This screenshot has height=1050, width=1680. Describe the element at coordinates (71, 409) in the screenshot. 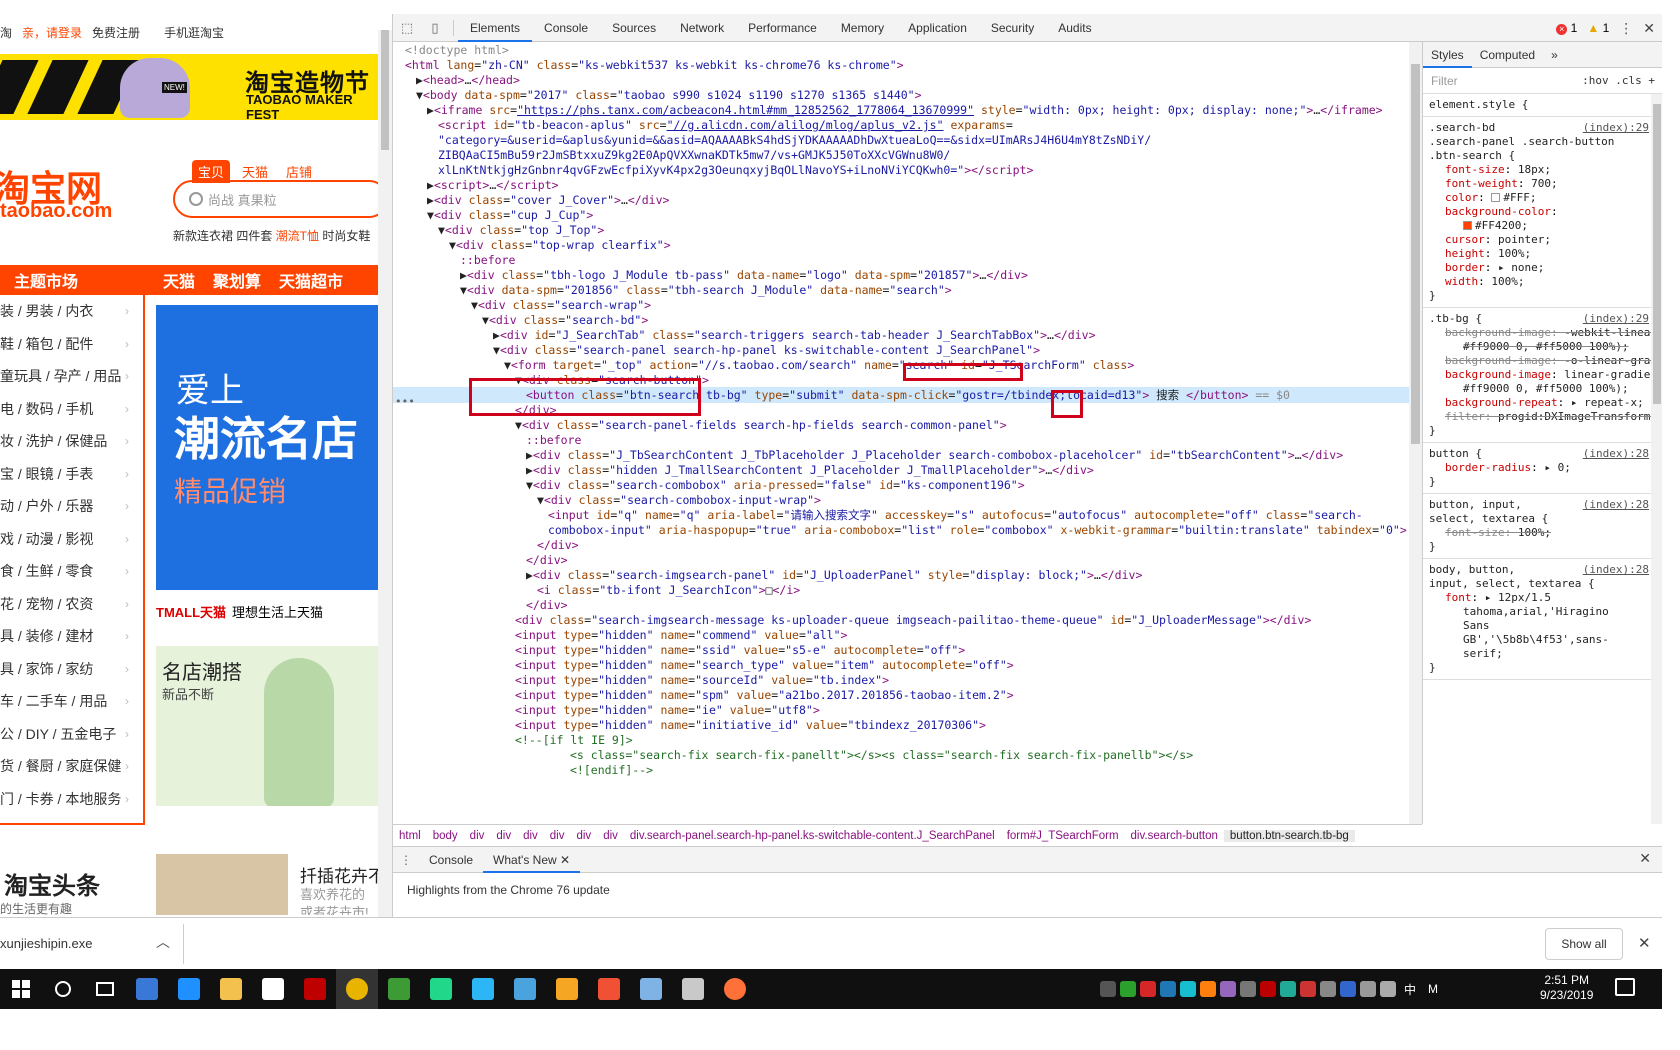

I see `category-item: 电 / 数码 / 手机 ›` at that location.